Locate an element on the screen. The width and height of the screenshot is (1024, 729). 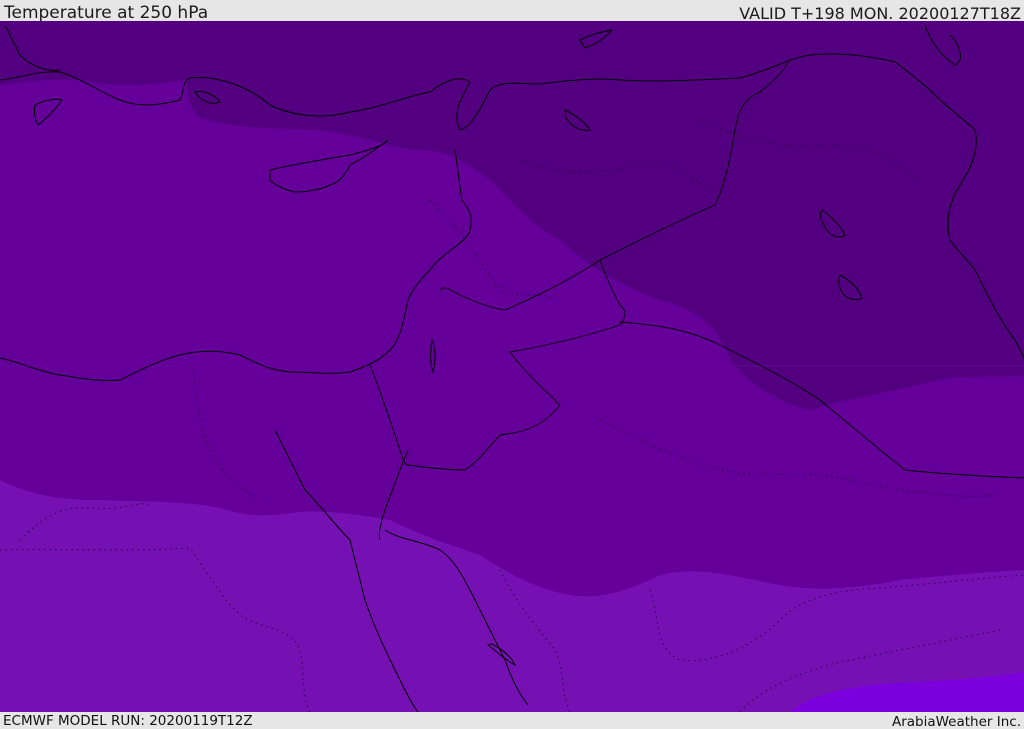
chart-title: Temperature at 250 hPa is located at coordinates (106, 13).